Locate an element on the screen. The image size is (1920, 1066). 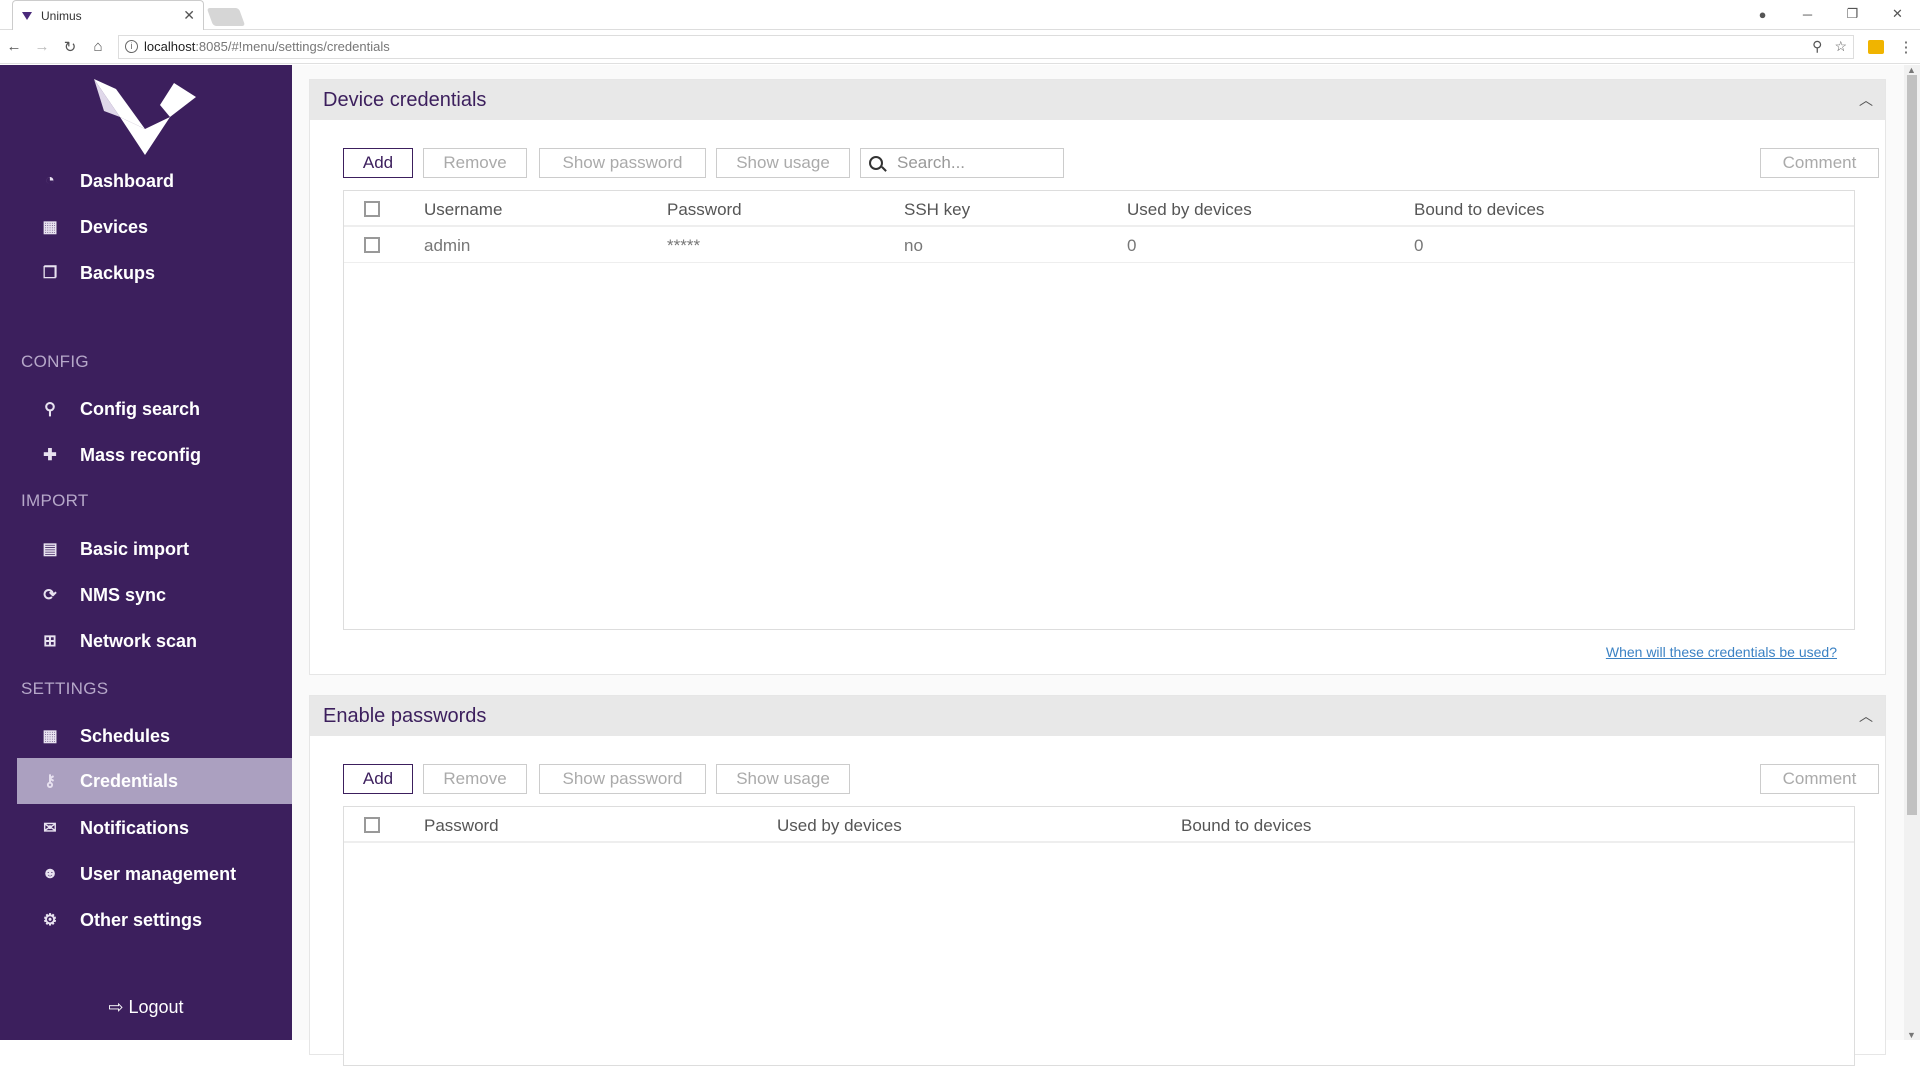
home-icon: ⌂ is located at coordinates (98, 46).